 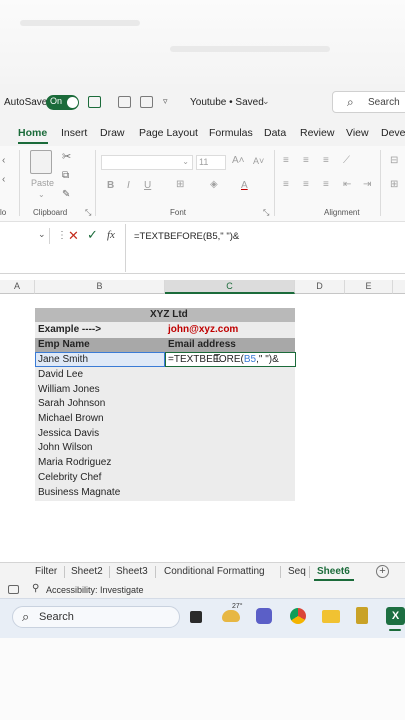 What do you see at coordinates (68, 330) in the screenshot?
I see `example-label-cell: Example ---->` at bounding box center [68, 330].